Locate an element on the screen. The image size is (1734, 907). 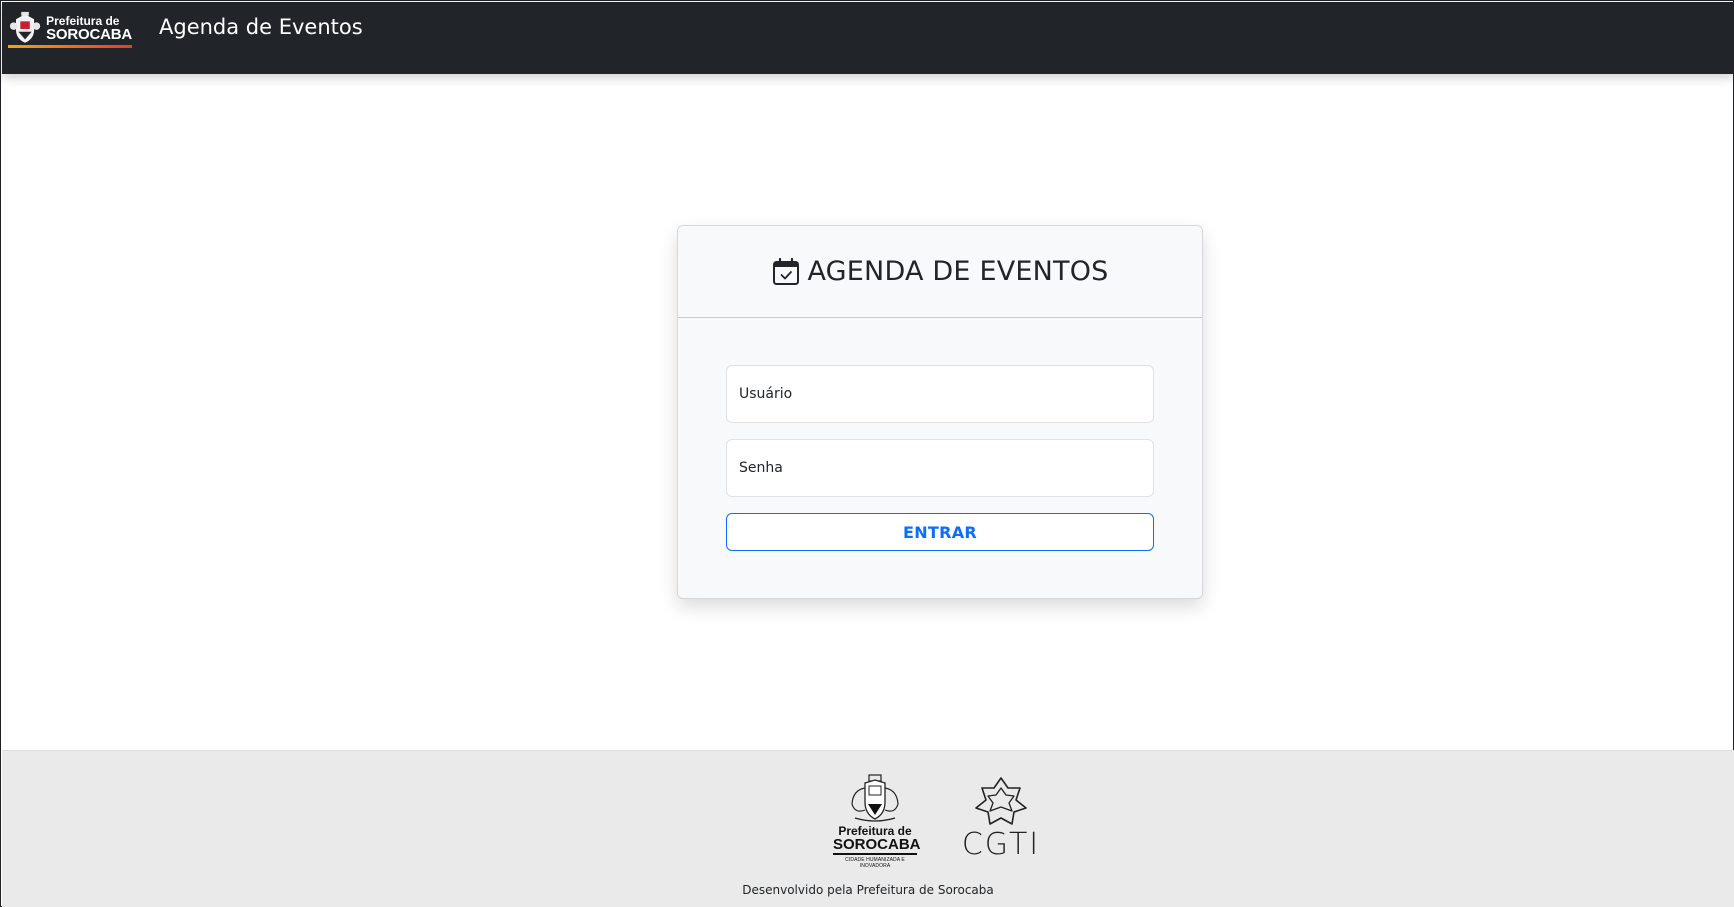
username-field is located at coordinates (940, 394).